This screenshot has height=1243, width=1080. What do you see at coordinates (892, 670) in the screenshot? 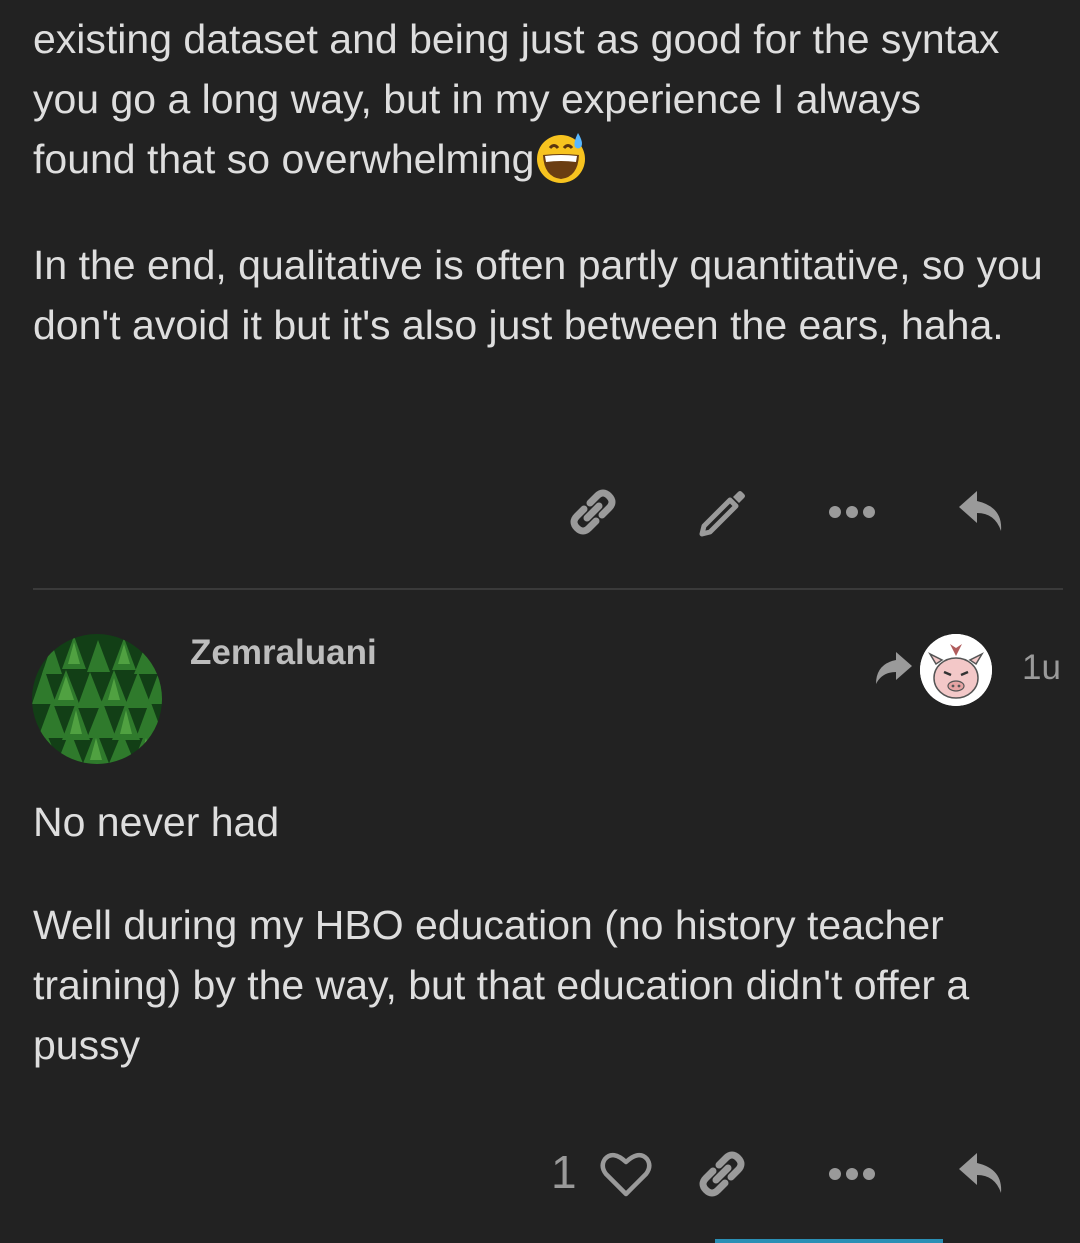
I see `reply-arrow-icon` at bounding box center [892, 670].